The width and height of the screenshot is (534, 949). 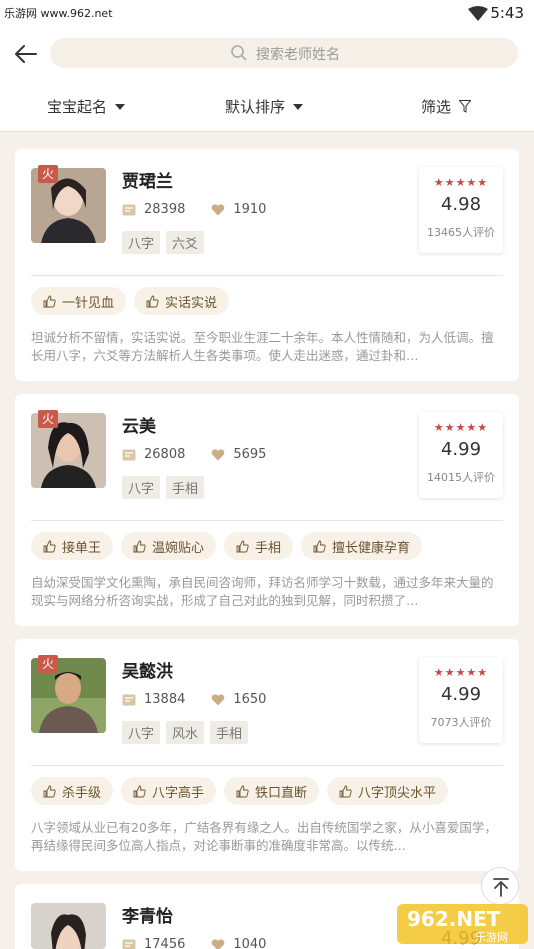 I want to click on praise-pill: 铁口直断, so click(x=272, y=791).